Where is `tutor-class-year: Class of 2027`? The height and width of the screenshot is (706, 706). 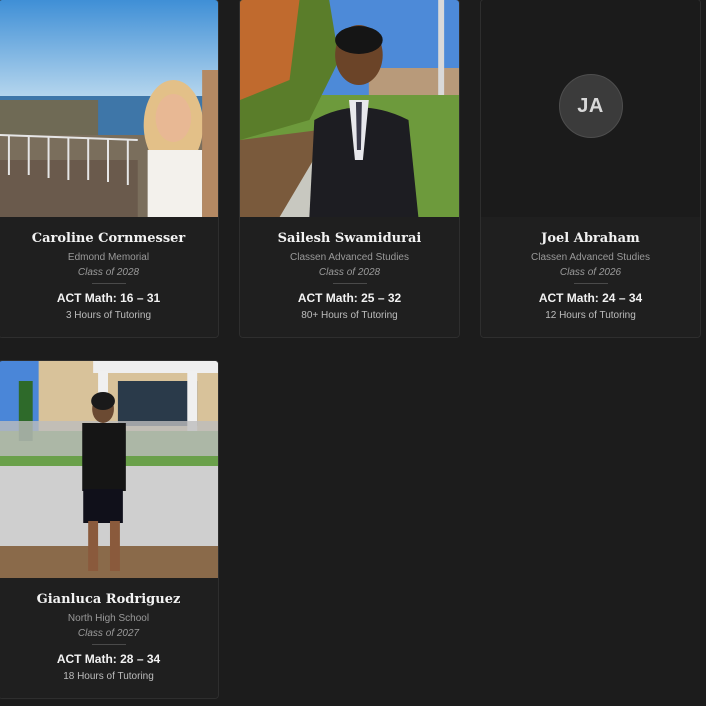 tutor-class-year: Class of 2027 is located at coordinates (108, 633).